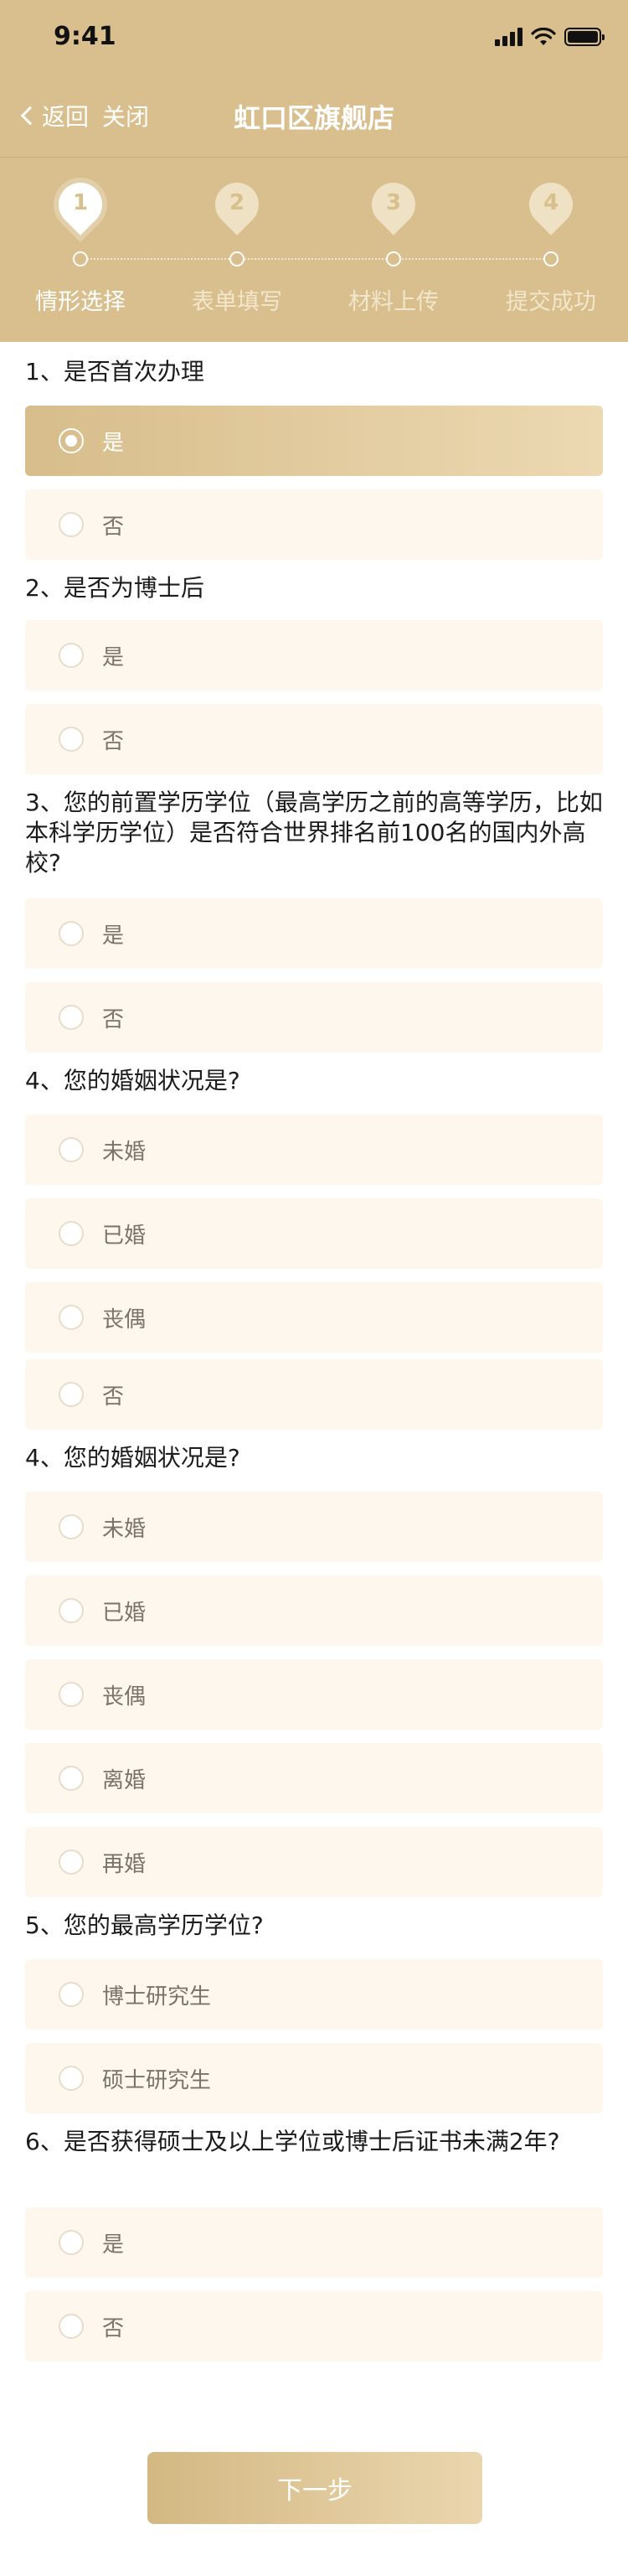  I want to click on step-number: 1, so click(81, 202).